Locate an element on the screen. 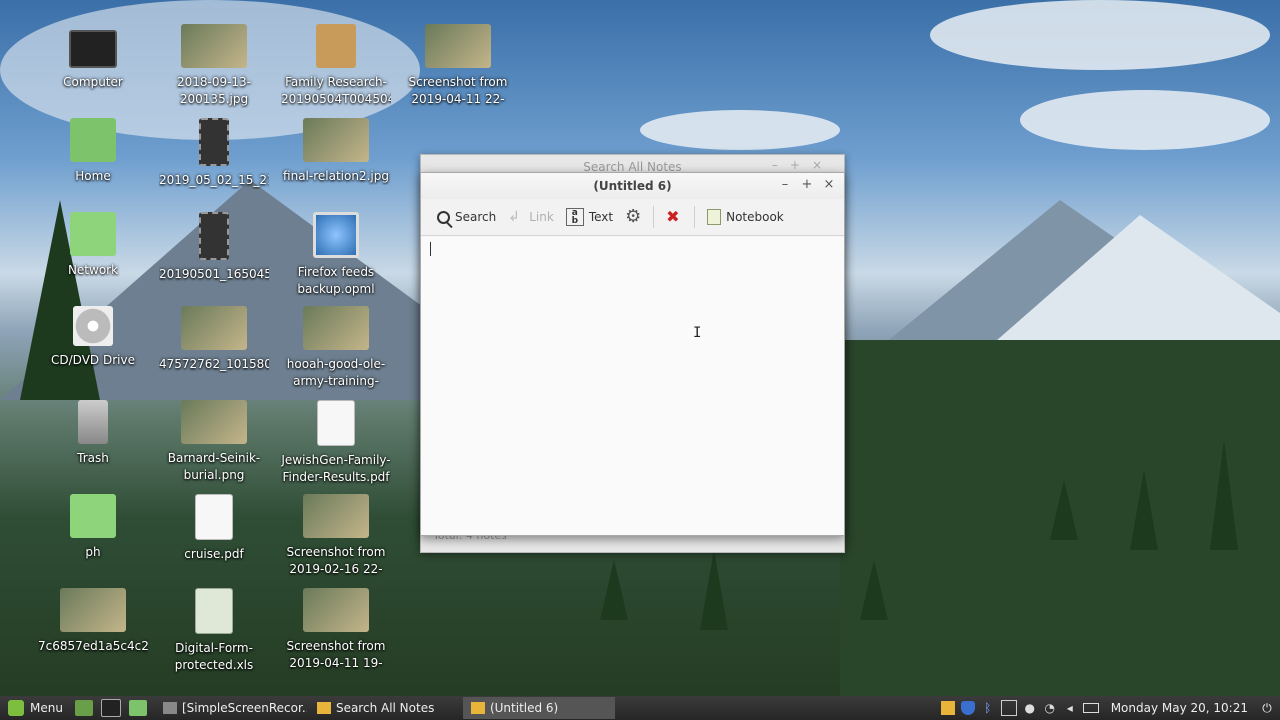 The image size is (1280, 720). clipboard-icon is located at coordinates (1008, 708).